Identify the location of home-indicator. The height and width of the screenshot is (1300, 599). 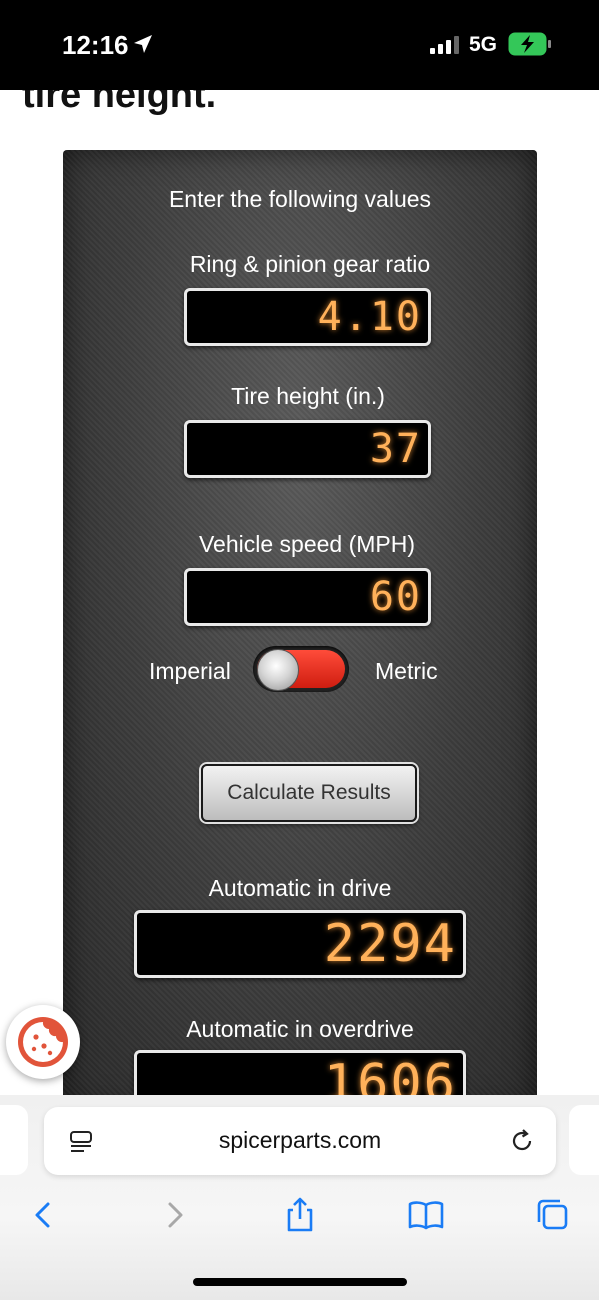
(300, 1282).